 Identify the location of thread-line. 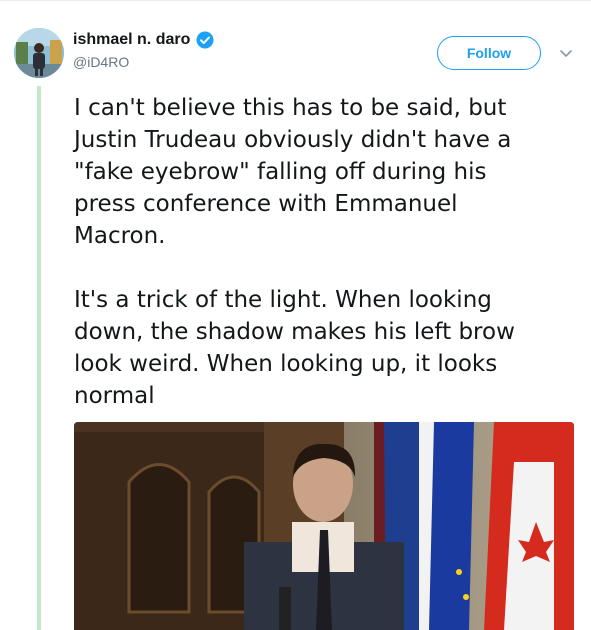
(39, 358).